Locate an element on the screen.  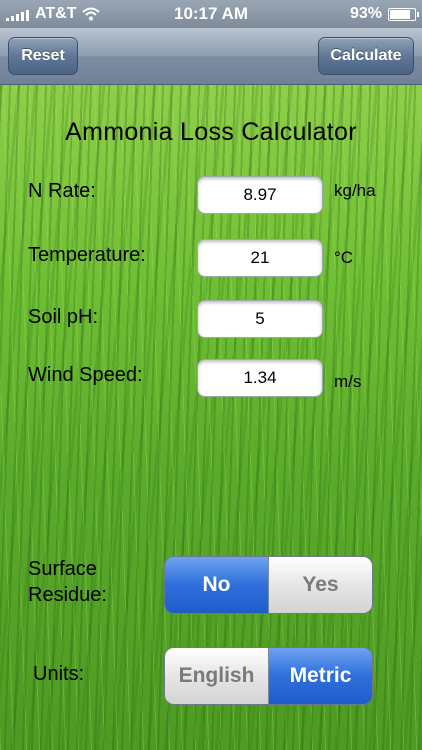
surface-residue-line1: Surface is located at coordinates (62, 569).